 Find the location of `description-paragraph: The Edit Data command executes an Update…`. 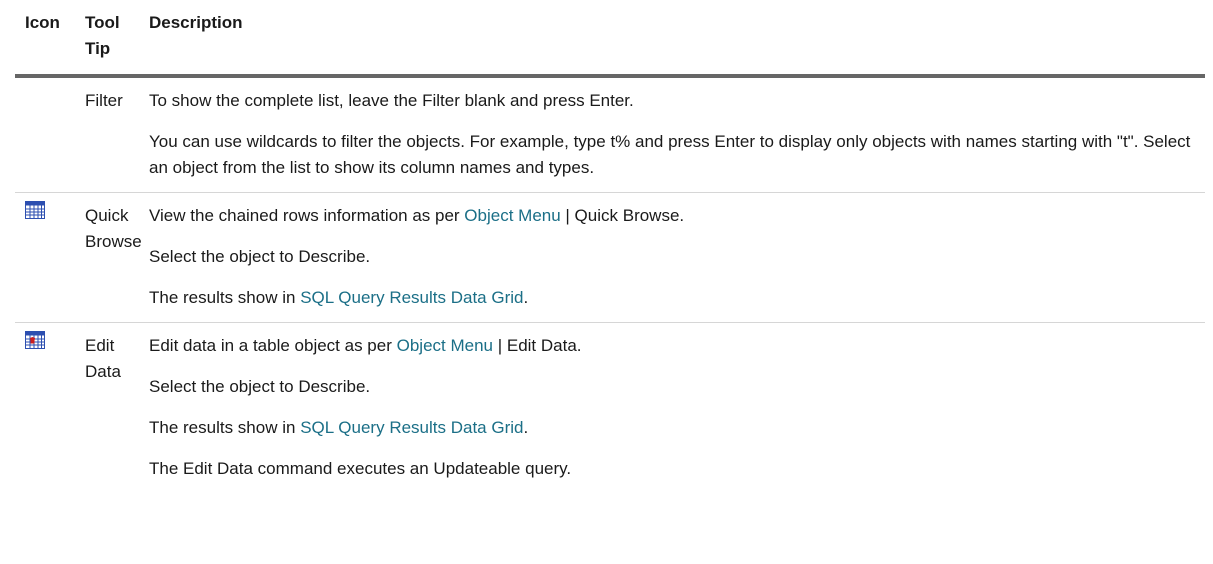

description-paragraph: The Edit Data command executes an Update… is located at coordinates (360, 468).